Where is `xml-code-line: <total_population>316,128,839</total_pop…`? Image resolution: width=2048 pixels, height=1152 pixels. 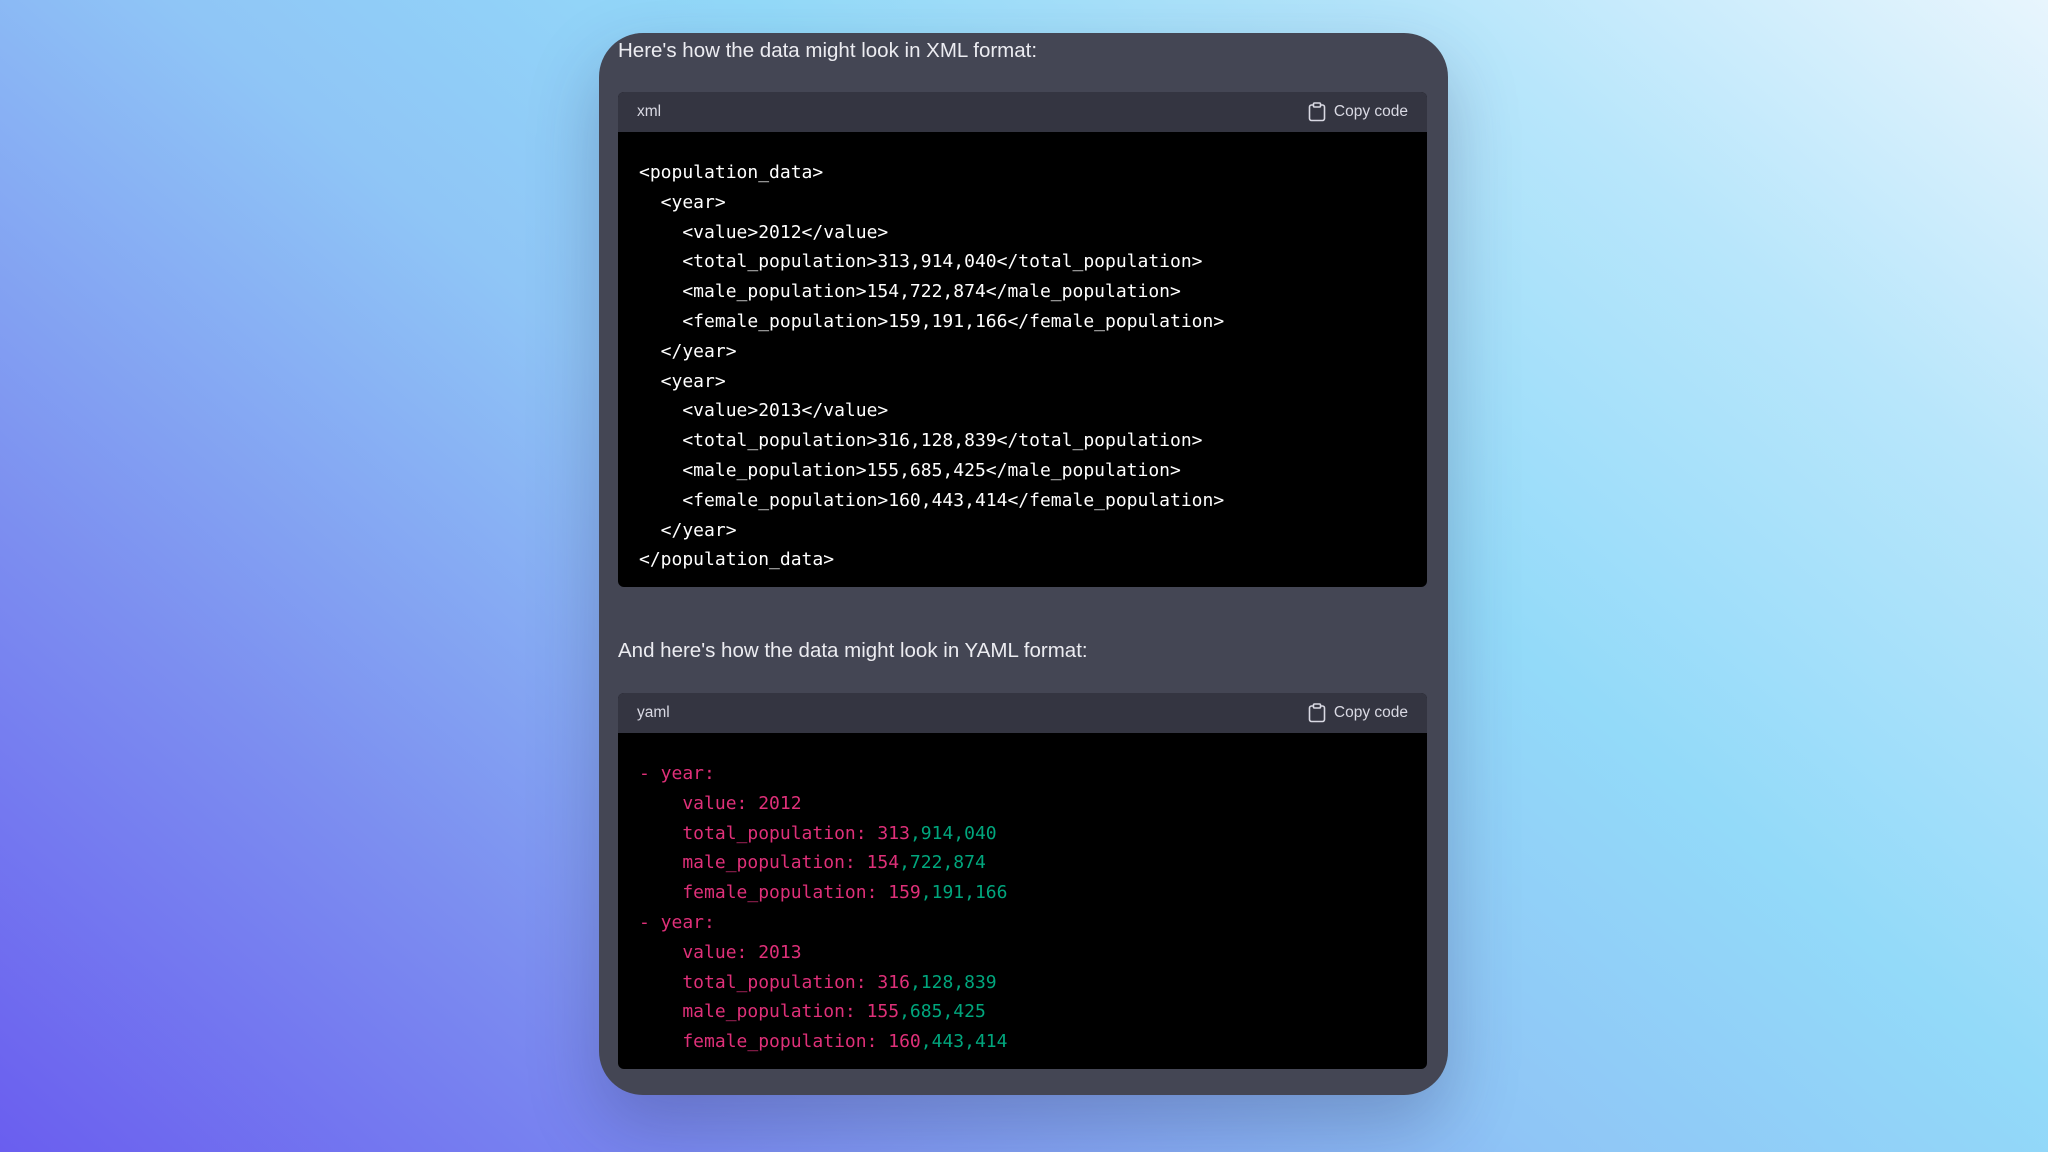 xml-code-line: <total_population>316,128,839</total_pop… is located at coordinates (921, 441).